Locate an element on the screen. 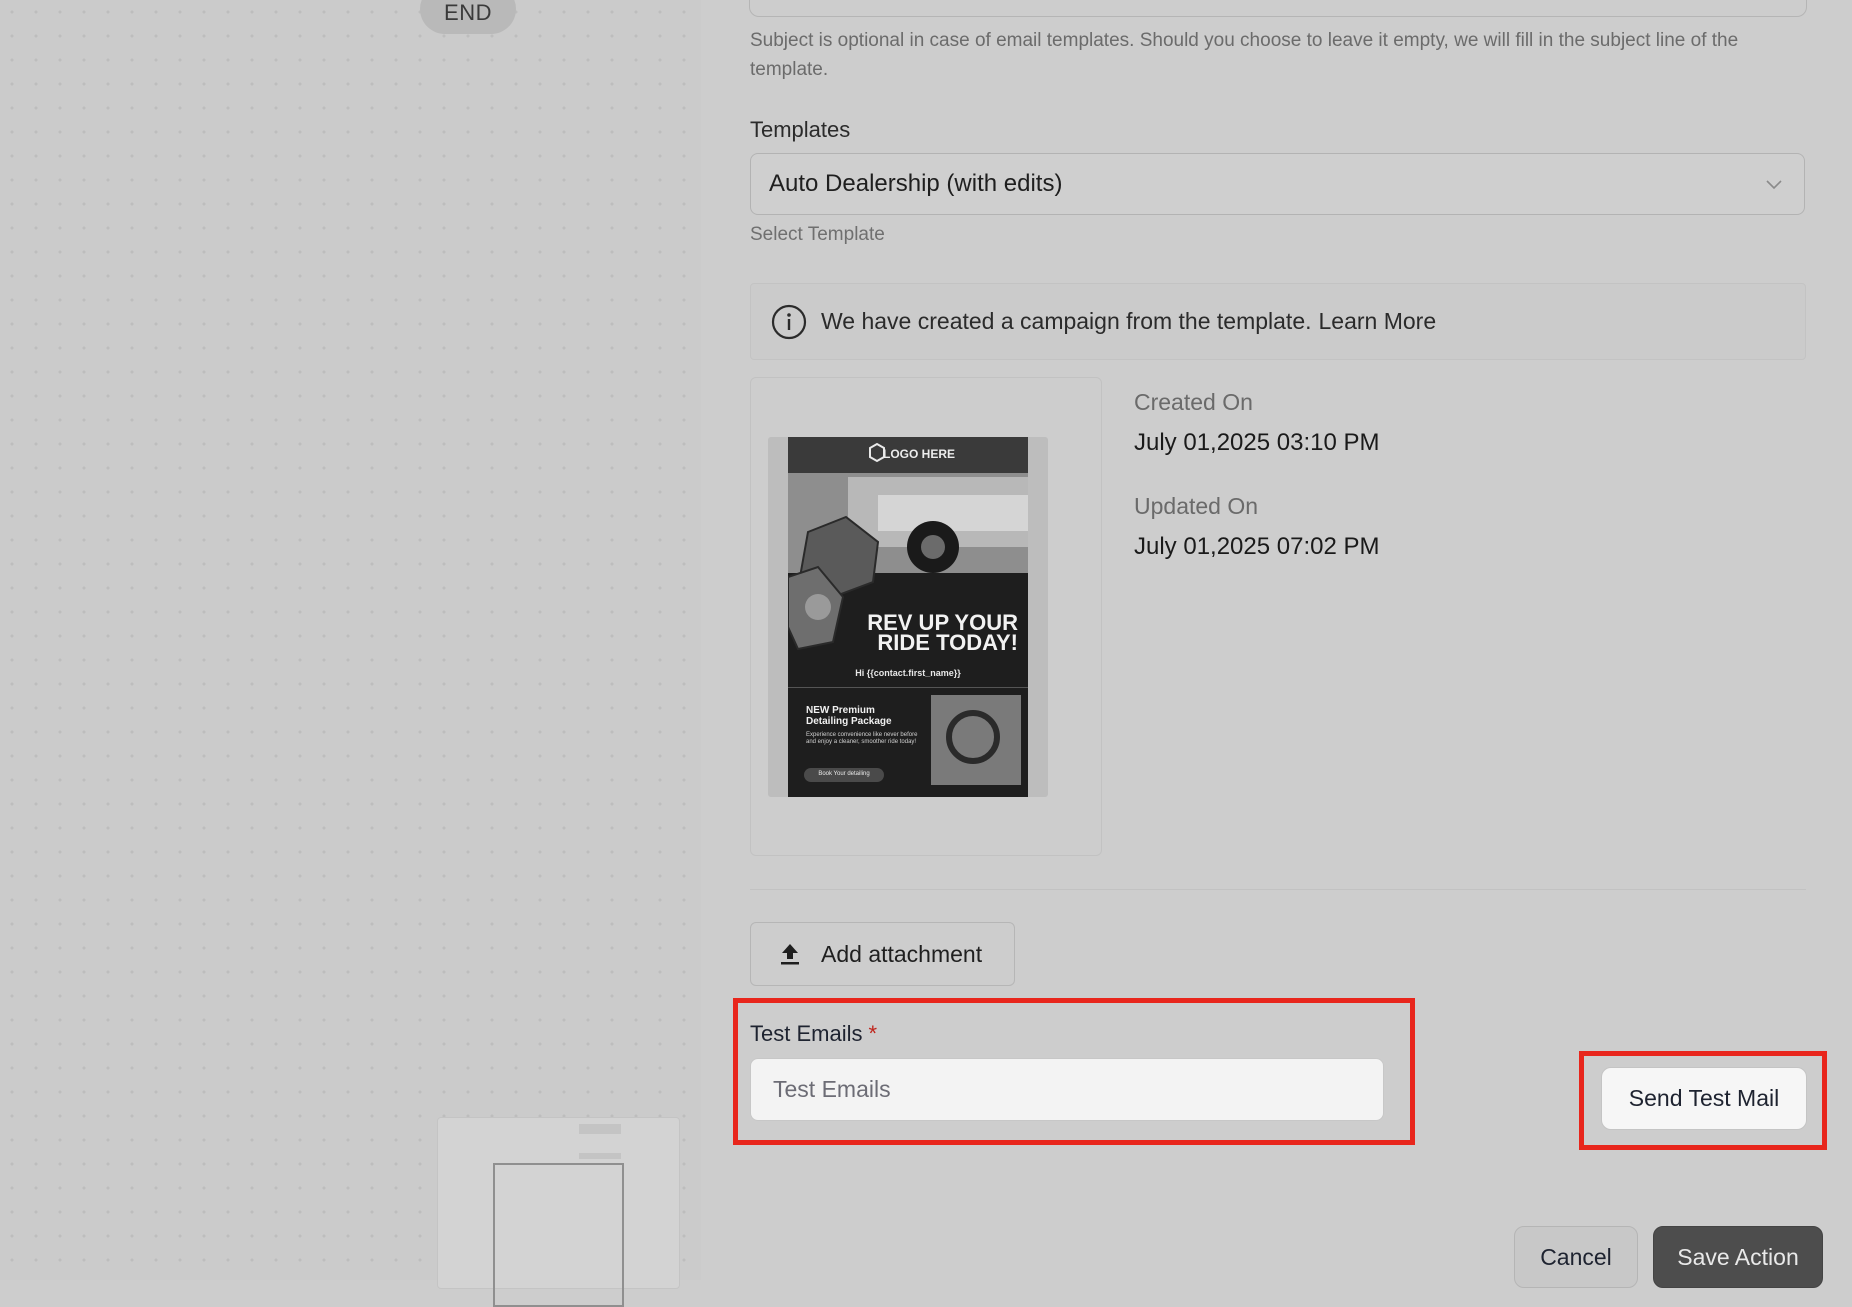 This screenshot has width=1852, height=1307. updated-on-label: Updated On is located at coordinates (1196, 506).